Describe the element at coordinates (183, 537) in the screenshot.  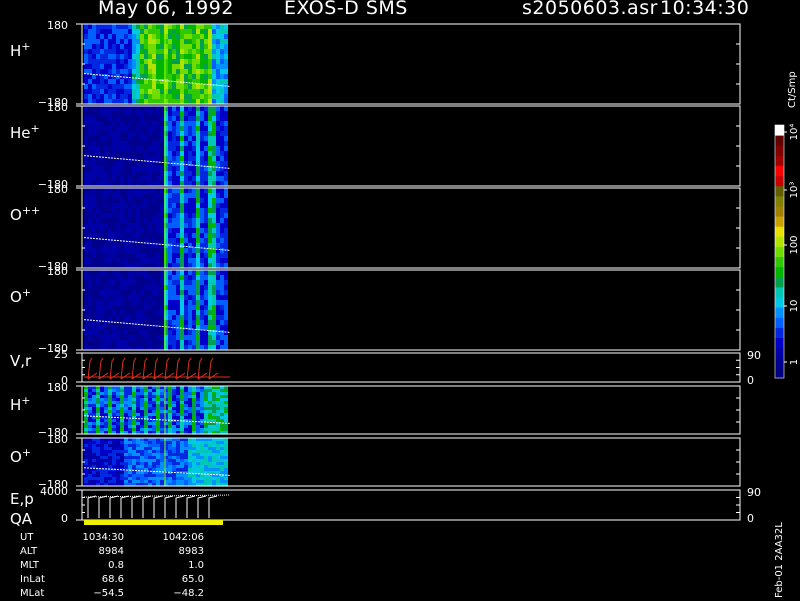
I see `row-value-2: 1042:06` at that location.